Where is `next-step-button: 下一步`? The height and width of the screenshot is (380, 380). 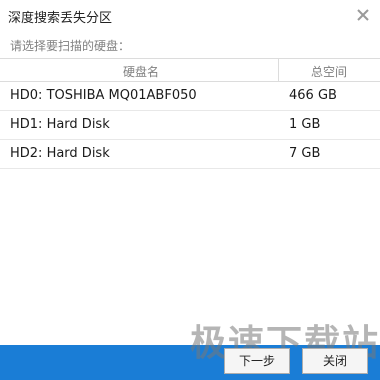 next-step-button: 下一步 is located at coordinates (257, 361).